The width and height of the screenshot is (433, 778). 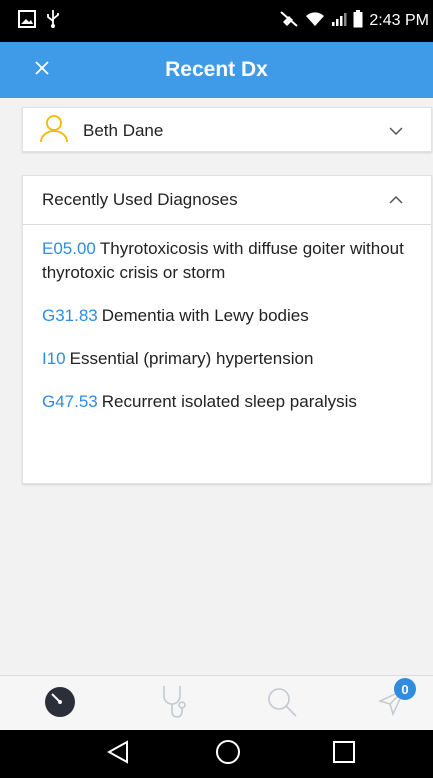 What do you see at coordinates (70, 315) in the screenshot?
I see `diagnosis-code: G31.83` at bounding box center [70, 315].